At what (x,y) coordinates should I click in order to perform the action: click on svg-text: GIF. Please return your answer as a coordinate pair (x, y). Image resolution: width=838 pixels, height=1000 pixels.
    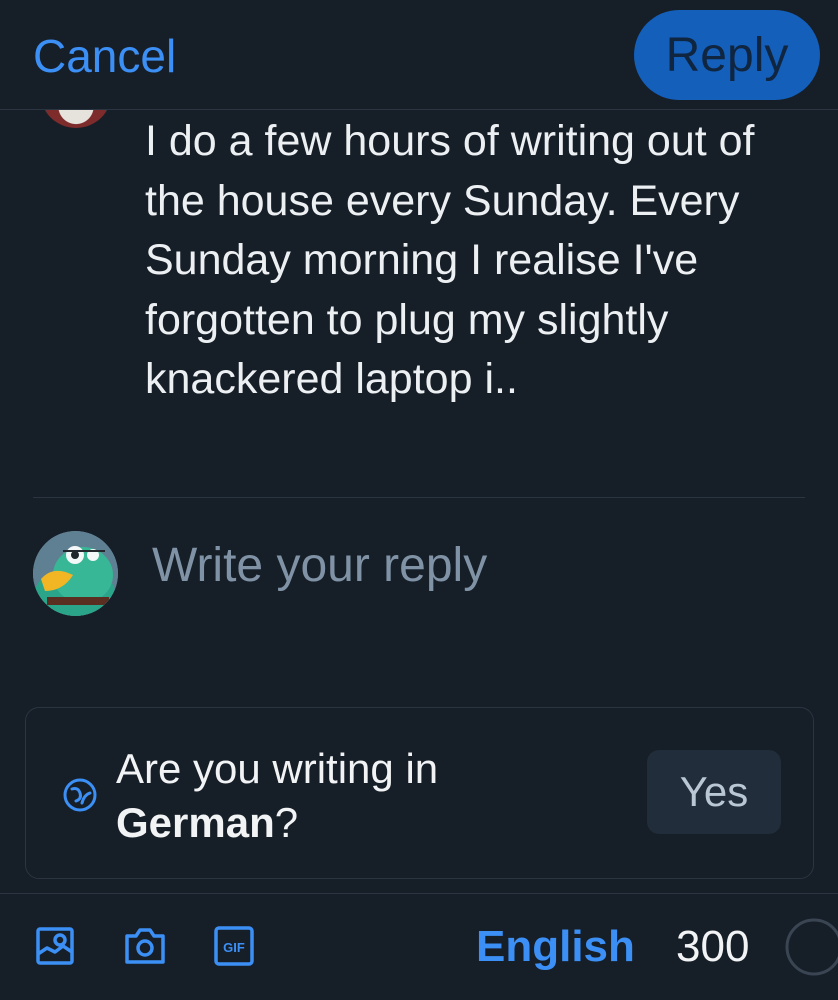
    Looking at the image, I should click on (234, 947).